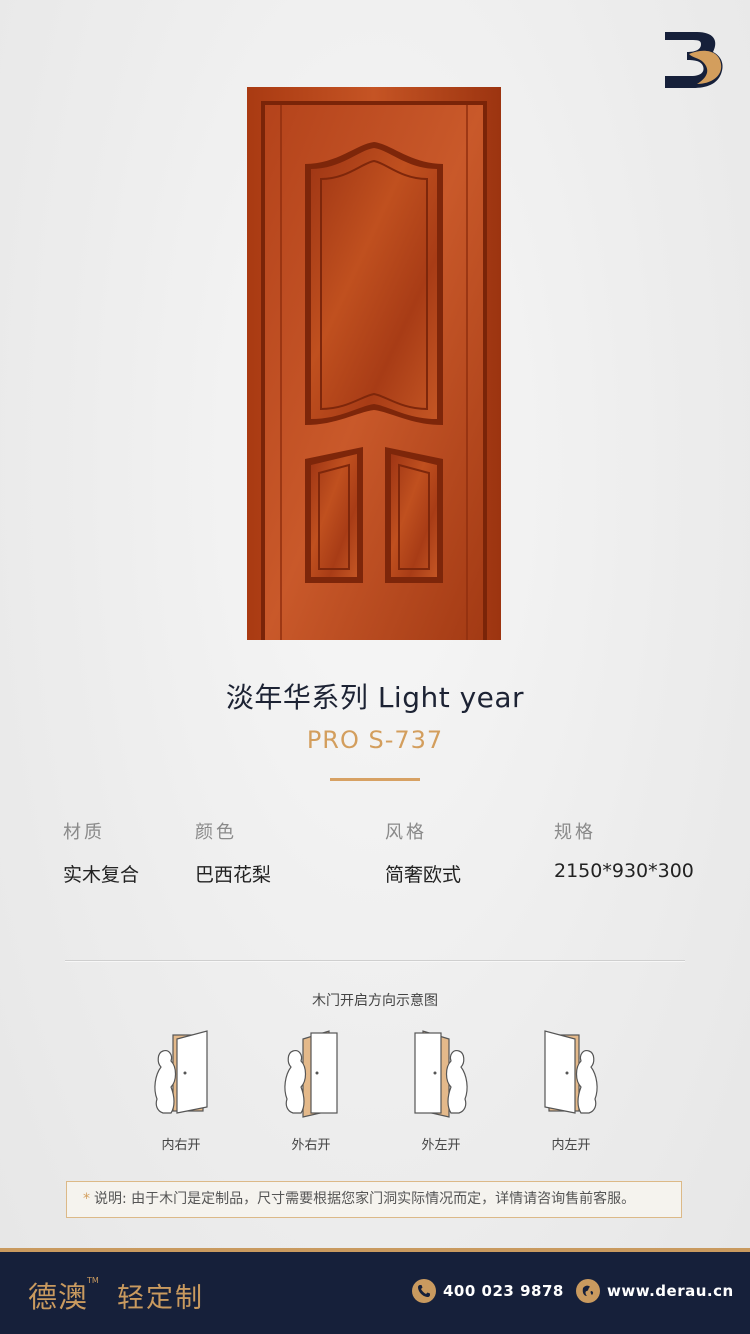 This screenshot has width=750, height=1334. What do you see at coordinates (375, 961) in the screenshot?
I see `section-divider` at bounding box center [375, 961].